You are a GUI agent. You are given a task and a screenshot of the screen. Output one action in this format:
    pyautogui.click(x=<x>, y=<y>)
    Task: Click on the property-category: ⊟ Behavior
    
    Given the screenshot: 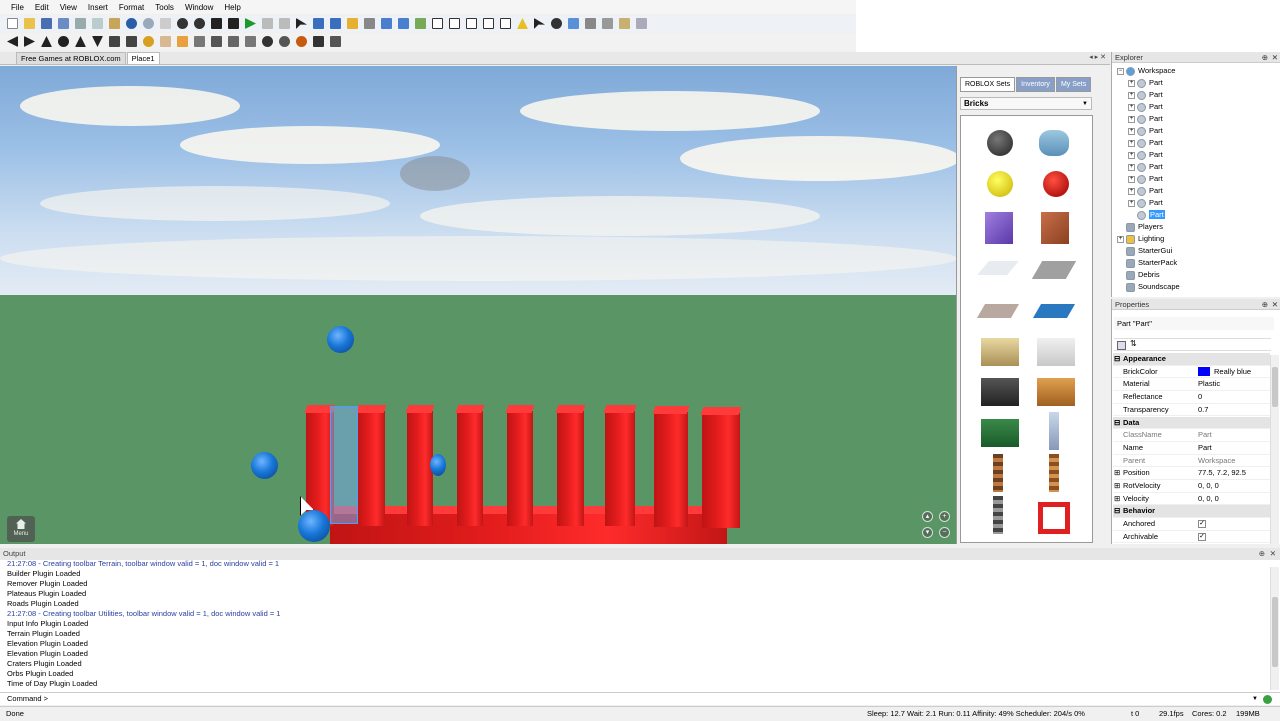 What is the action you would take?
    pyautogui.click(x=1191, y=512)
    